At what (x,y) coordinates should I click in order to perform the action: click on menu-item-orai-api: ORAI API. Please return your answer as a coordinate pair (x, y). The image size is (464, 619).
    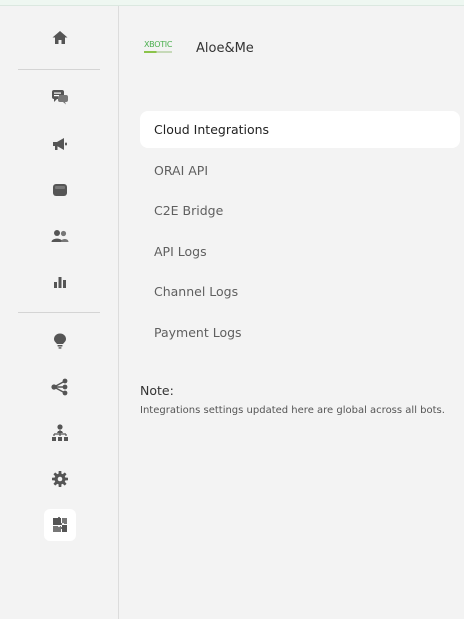
    Looking at the image, I should click on (300, 170).